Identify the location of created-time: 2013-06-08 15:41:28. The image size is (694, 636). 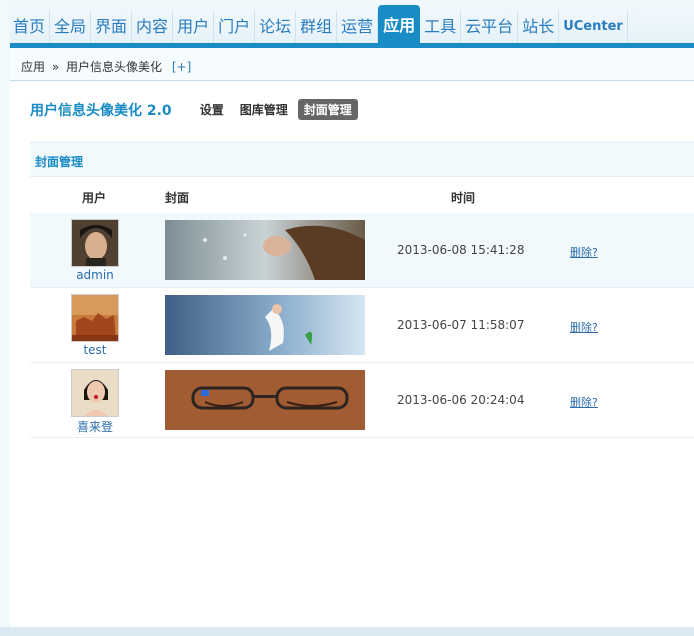
(461, 250).